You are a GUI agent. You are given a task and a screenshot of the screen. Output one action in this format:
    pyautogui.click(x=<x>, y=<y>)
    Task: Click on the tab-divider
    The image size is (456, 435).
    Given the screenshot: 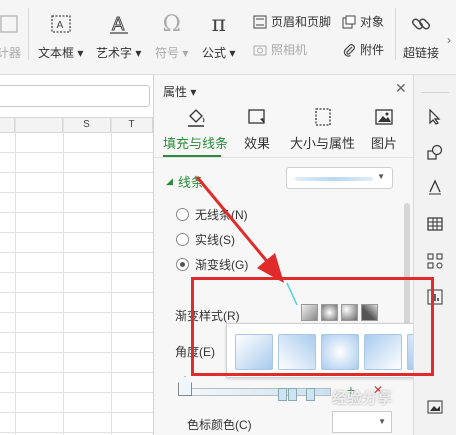 What is the action you would take?
    pyautogui.click(x=283, y=157)
    